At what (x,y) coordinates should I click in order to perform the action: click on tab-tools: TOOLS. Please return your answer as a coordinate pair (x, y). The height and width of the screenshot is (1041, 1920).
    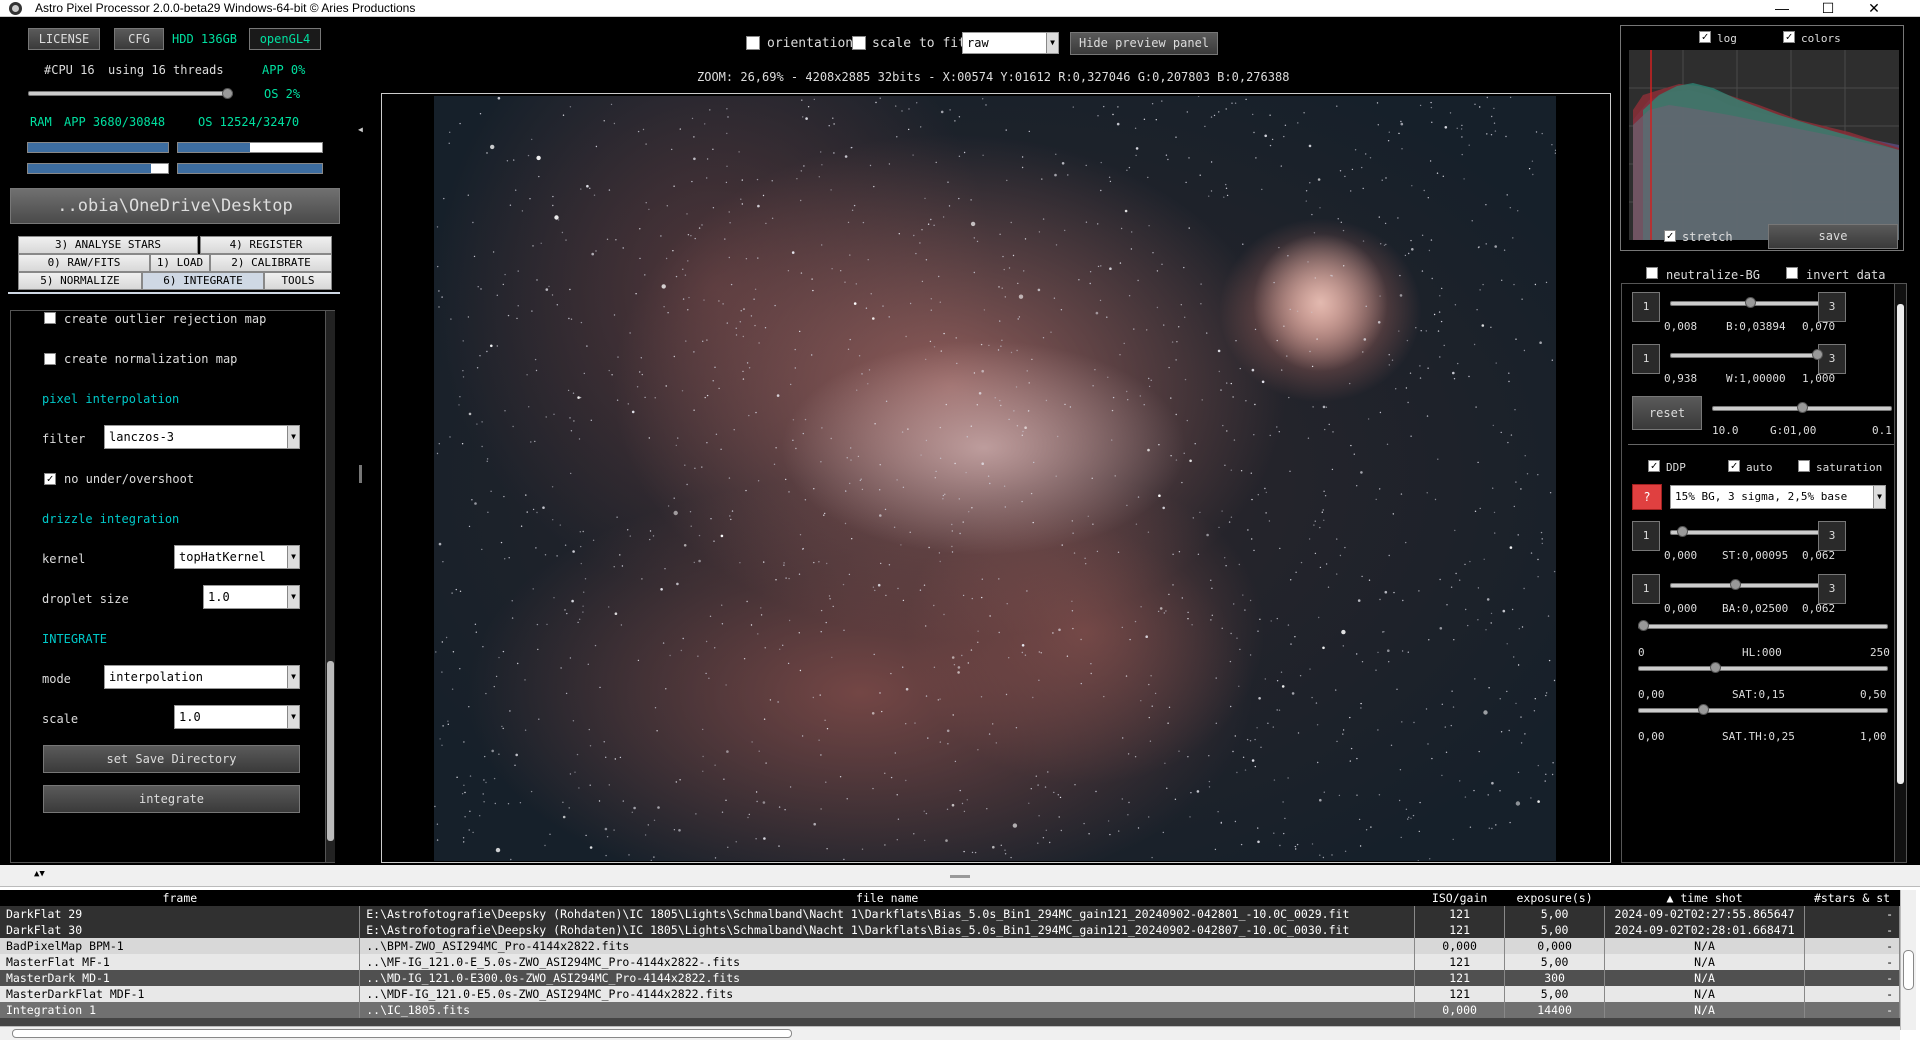
    Looking at the image, I should click on (298, 281).